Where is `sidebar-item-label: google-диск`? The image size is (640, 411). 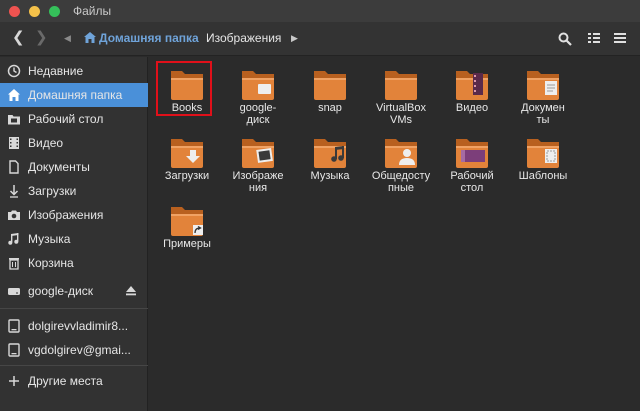 sidebar-item-label: google-диск is located at coordinates (60, 291).